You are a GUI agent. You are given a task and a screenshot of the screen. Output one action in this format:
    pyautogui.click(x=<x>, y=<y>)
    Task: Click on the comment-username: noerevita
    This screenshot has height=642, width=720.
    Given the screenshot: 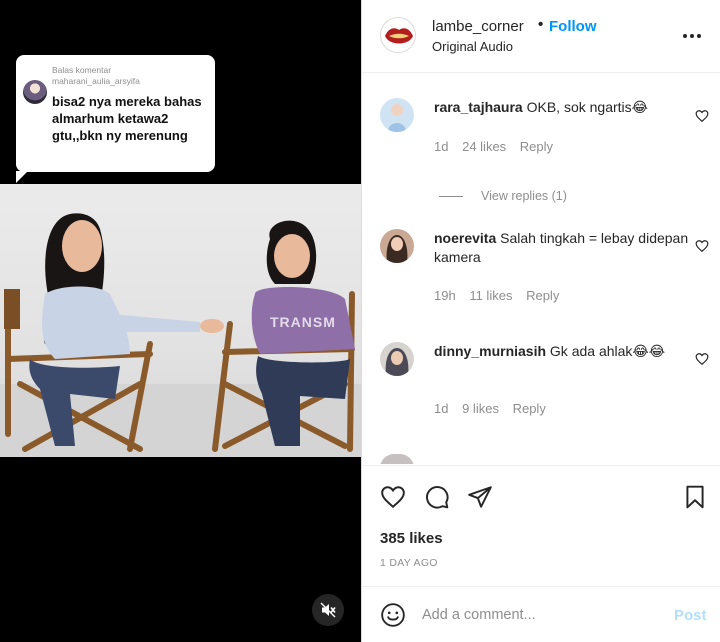 What is the action you would take?
    pyautogui.click(x=465, y=238)
    